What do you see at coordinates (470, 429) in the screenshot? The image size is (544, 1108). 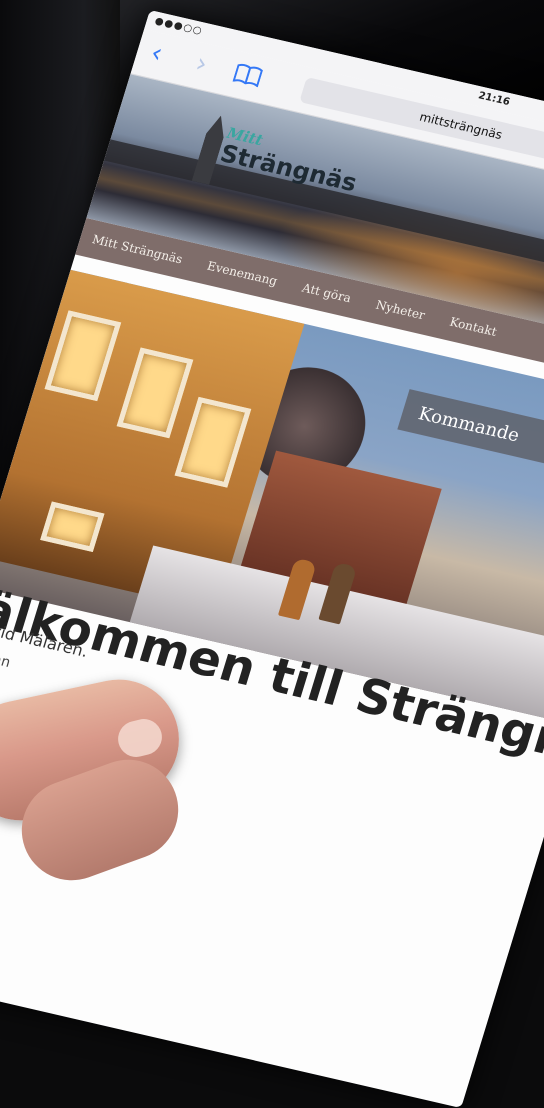 I see `kommande-button: Kommande` at bounding box center [470, 429].